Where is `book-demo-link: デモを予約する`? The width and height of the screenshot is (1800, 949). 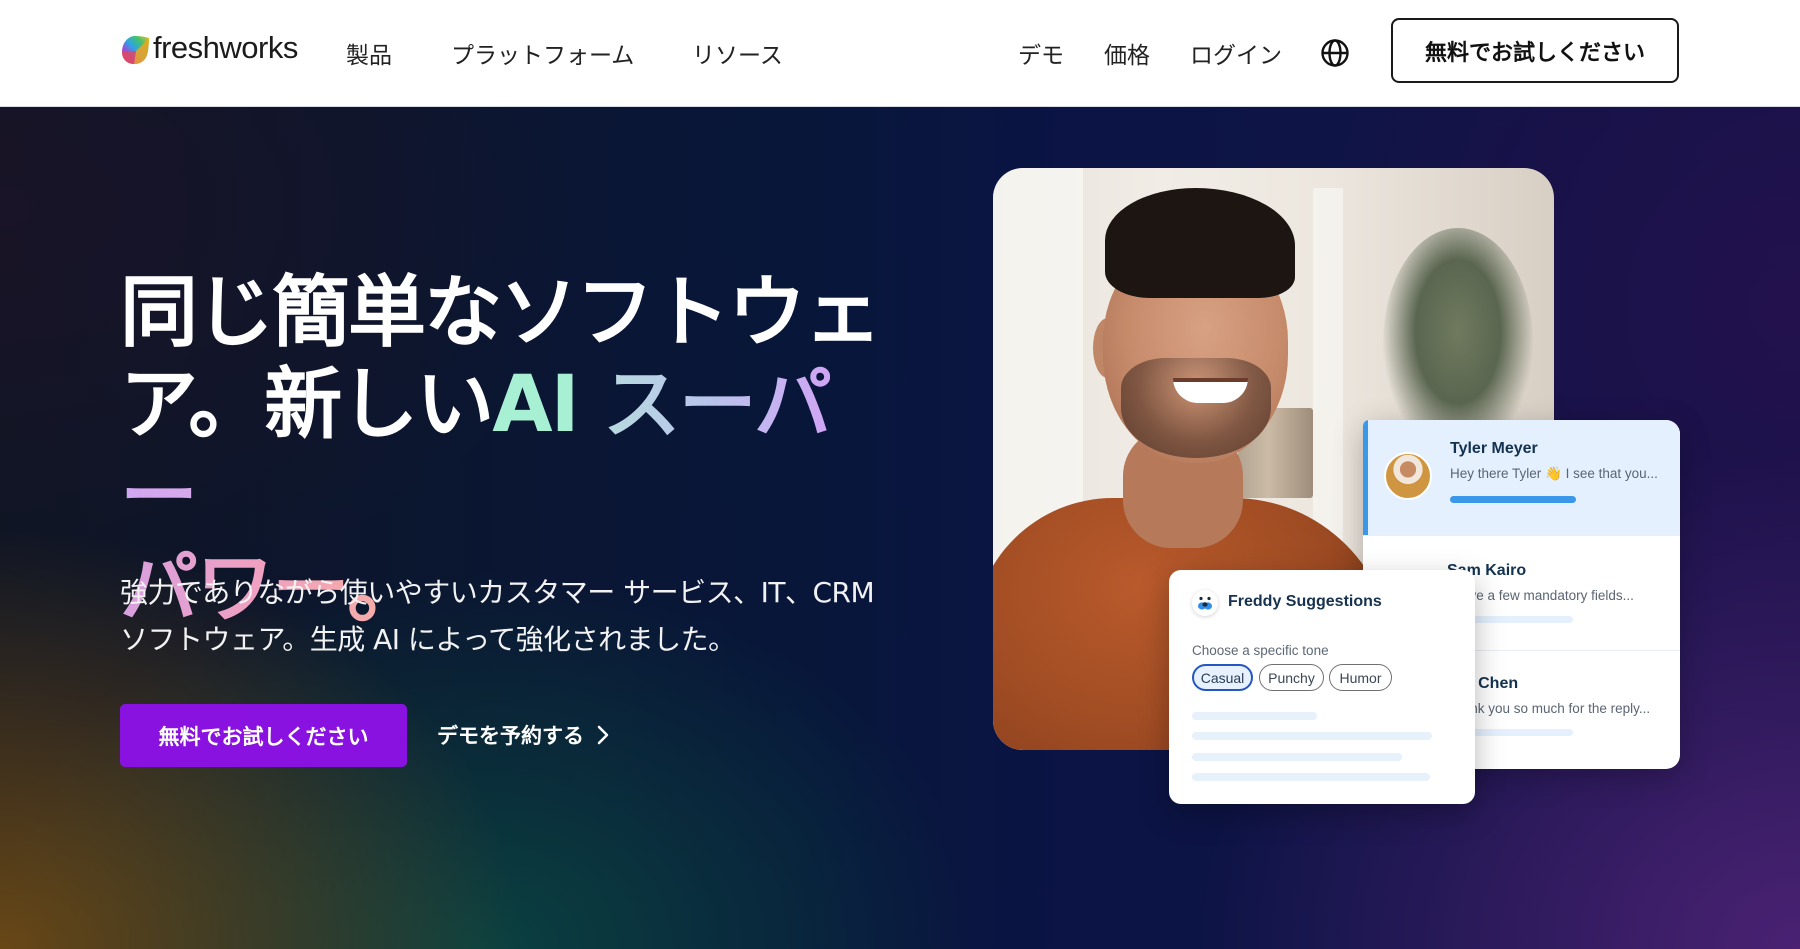 book-demo-link: デモを予約する is located at coordinates (523, 735).